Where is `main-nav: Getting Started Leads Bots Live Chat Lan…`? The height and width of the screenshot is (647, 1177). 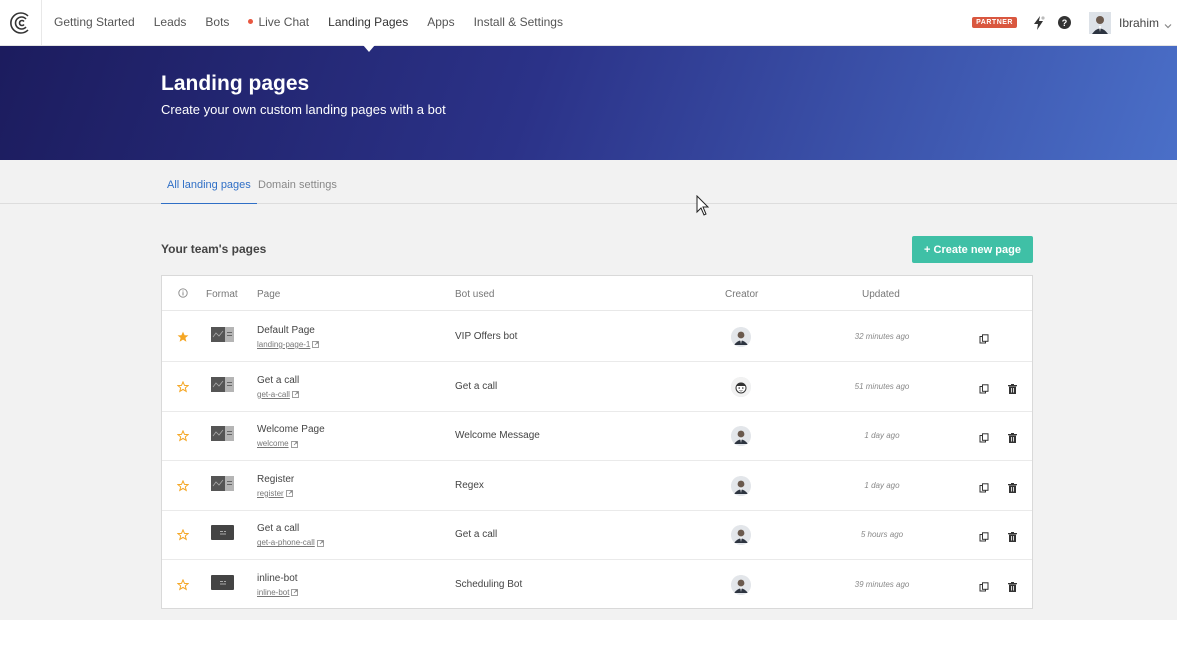 main-nav: Getting Started Leads Bots Live Chat Lan… is located at coordinates (312, 26).